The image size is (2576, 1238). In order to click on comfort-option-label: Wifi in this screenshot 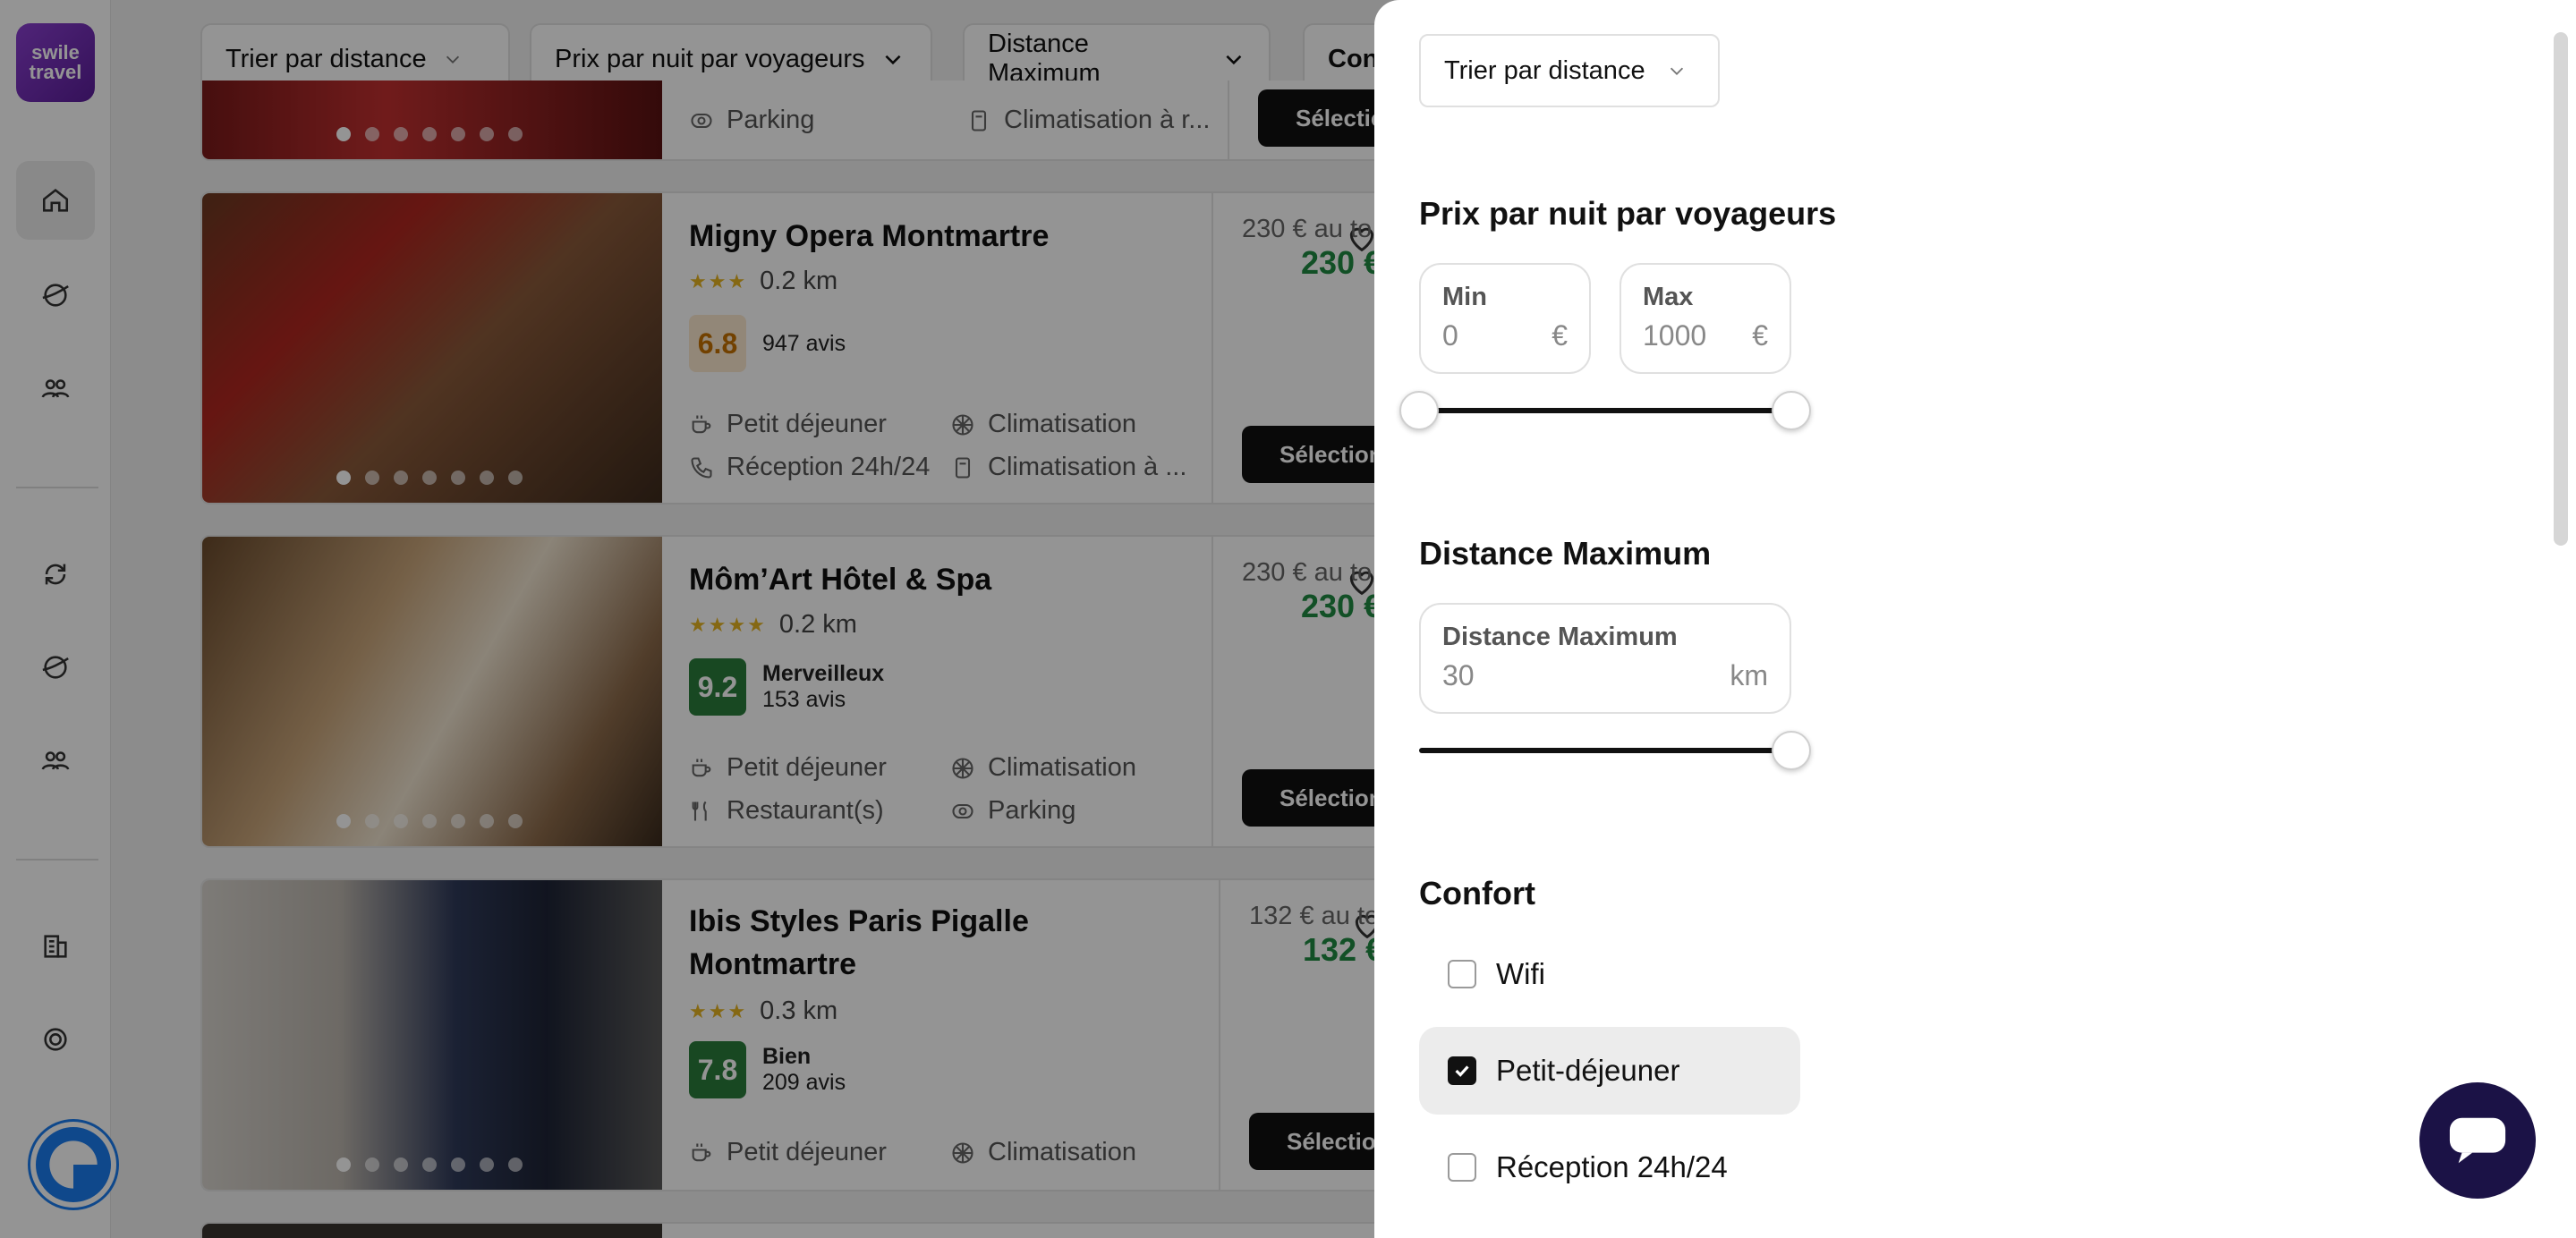, I will do `click(1520, 973)`.